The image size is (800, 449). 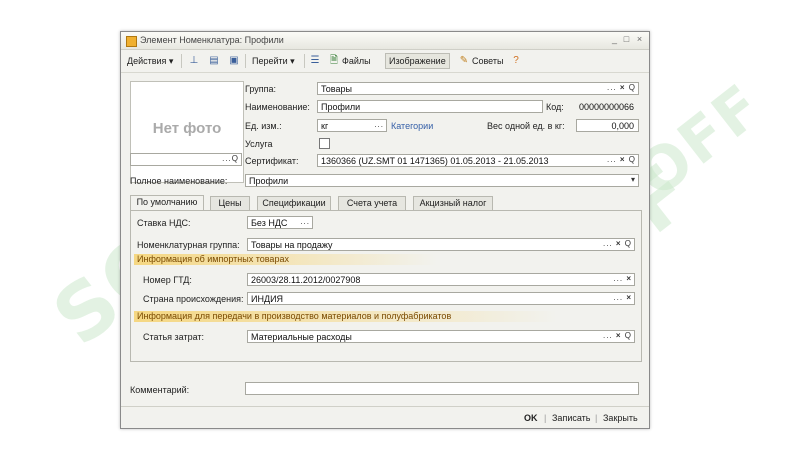 What do you see at coordinates (150, 61) in the screenshot?
I see `actions-menu: Действия ▾` at bounding box center [150, 61].